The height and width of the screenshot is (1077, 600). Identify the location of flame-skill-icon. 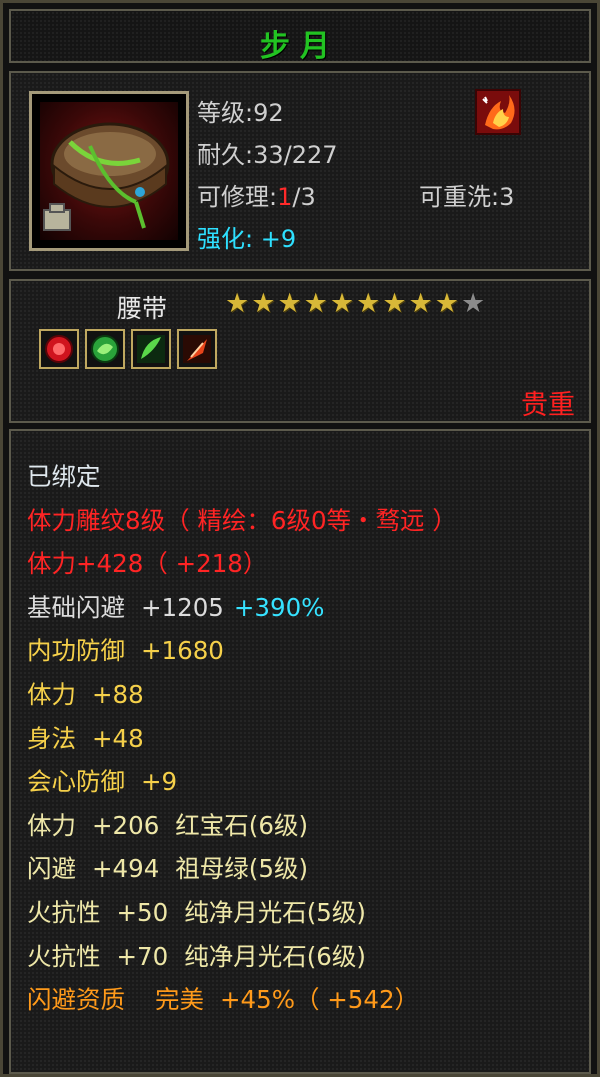
(498, 112).